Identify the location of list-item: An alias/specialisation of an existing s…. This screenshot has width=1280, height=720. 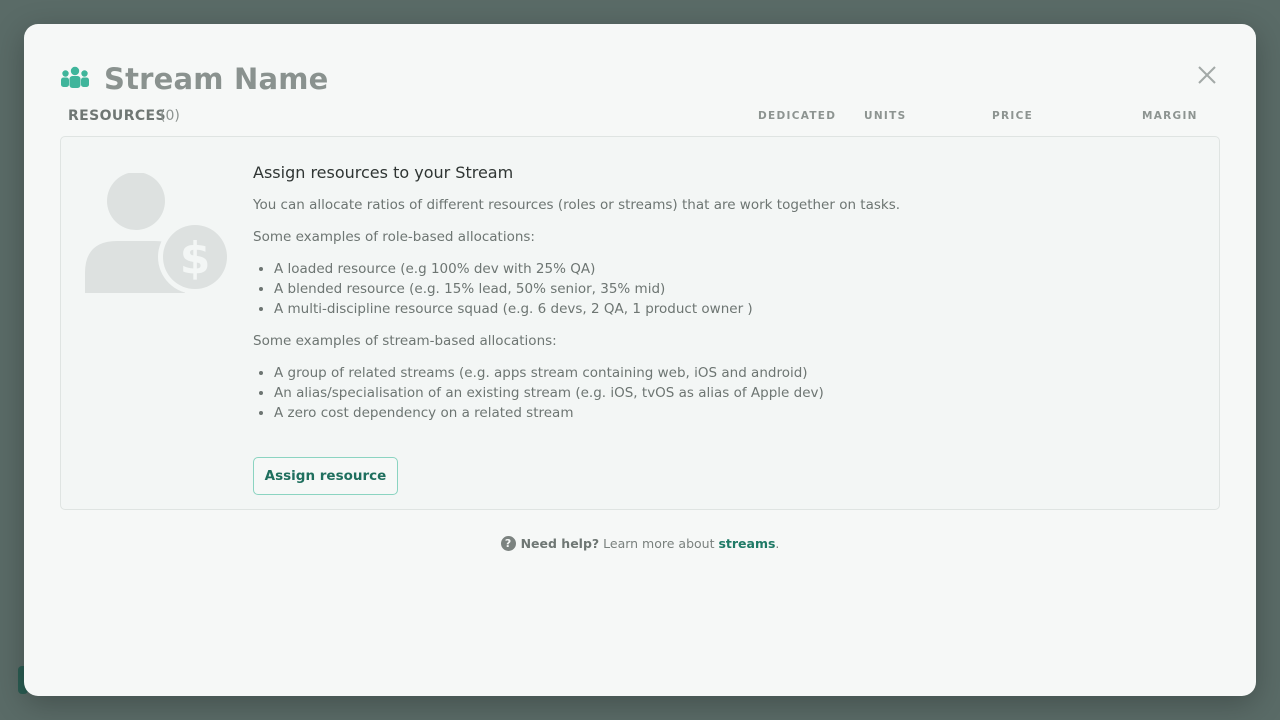
(713, 393).